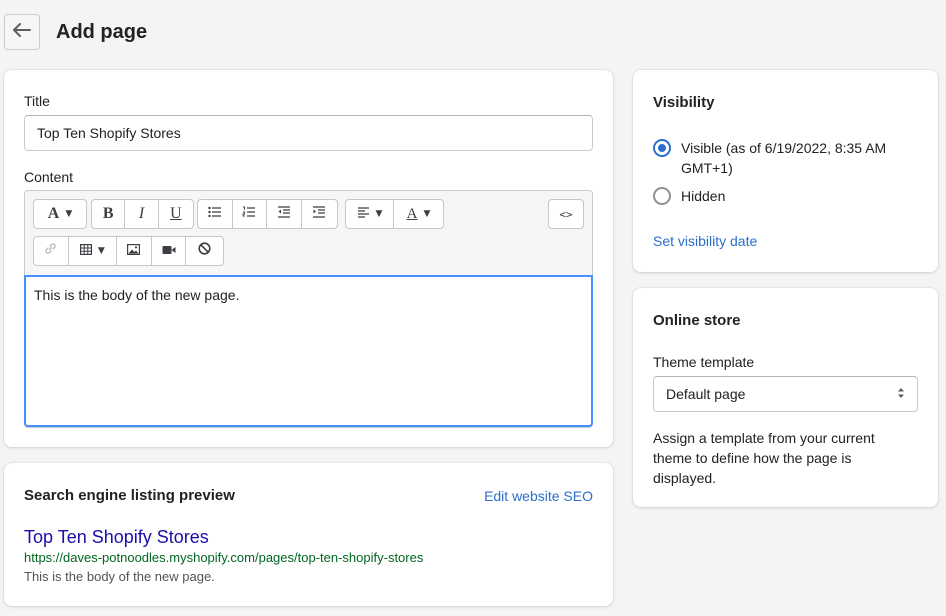  I want to click on source-group: <>, so click(566, 214).